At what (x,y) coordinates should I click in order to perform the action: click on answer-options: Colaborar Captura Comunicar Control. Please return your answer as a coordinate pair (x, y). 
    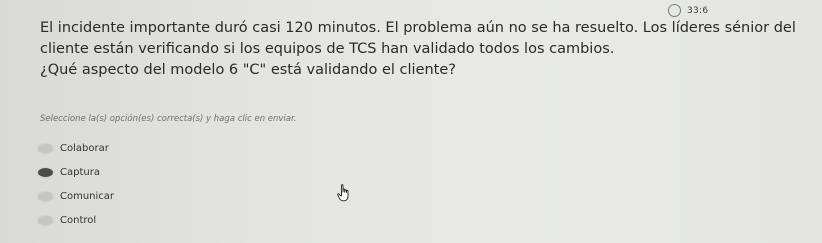
    Looking at the image, I should click on (76, 184).